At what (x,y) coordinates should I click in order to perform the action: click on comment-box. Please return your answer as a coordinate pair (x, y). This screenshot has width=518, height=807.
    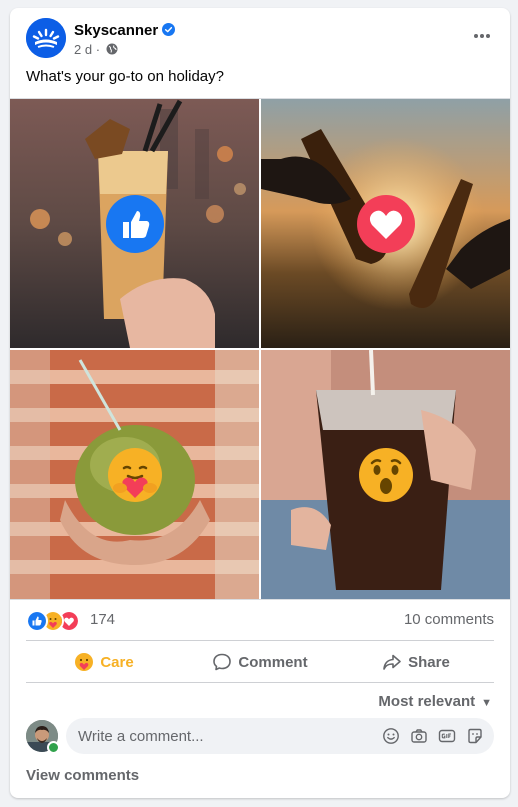
    Looking at the image, I should click on (280, 736).